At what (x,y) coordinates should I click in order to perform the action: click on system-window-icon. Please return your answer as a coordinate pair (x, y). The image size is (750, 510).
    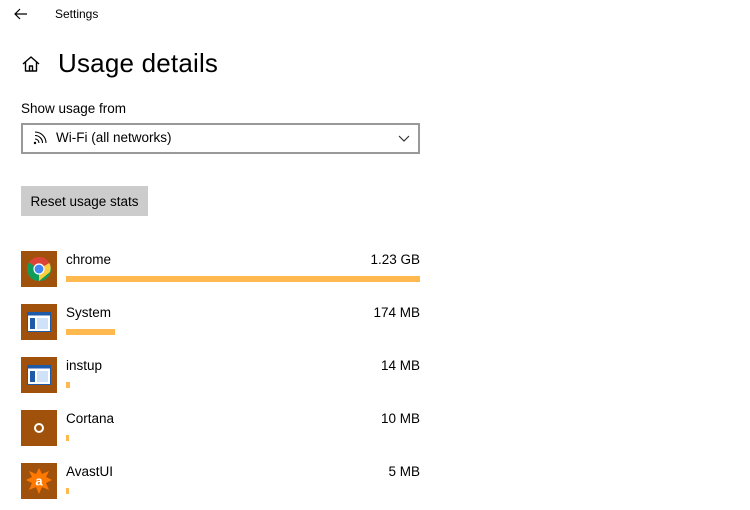
    Looking at the image, I should click on (39, 322).